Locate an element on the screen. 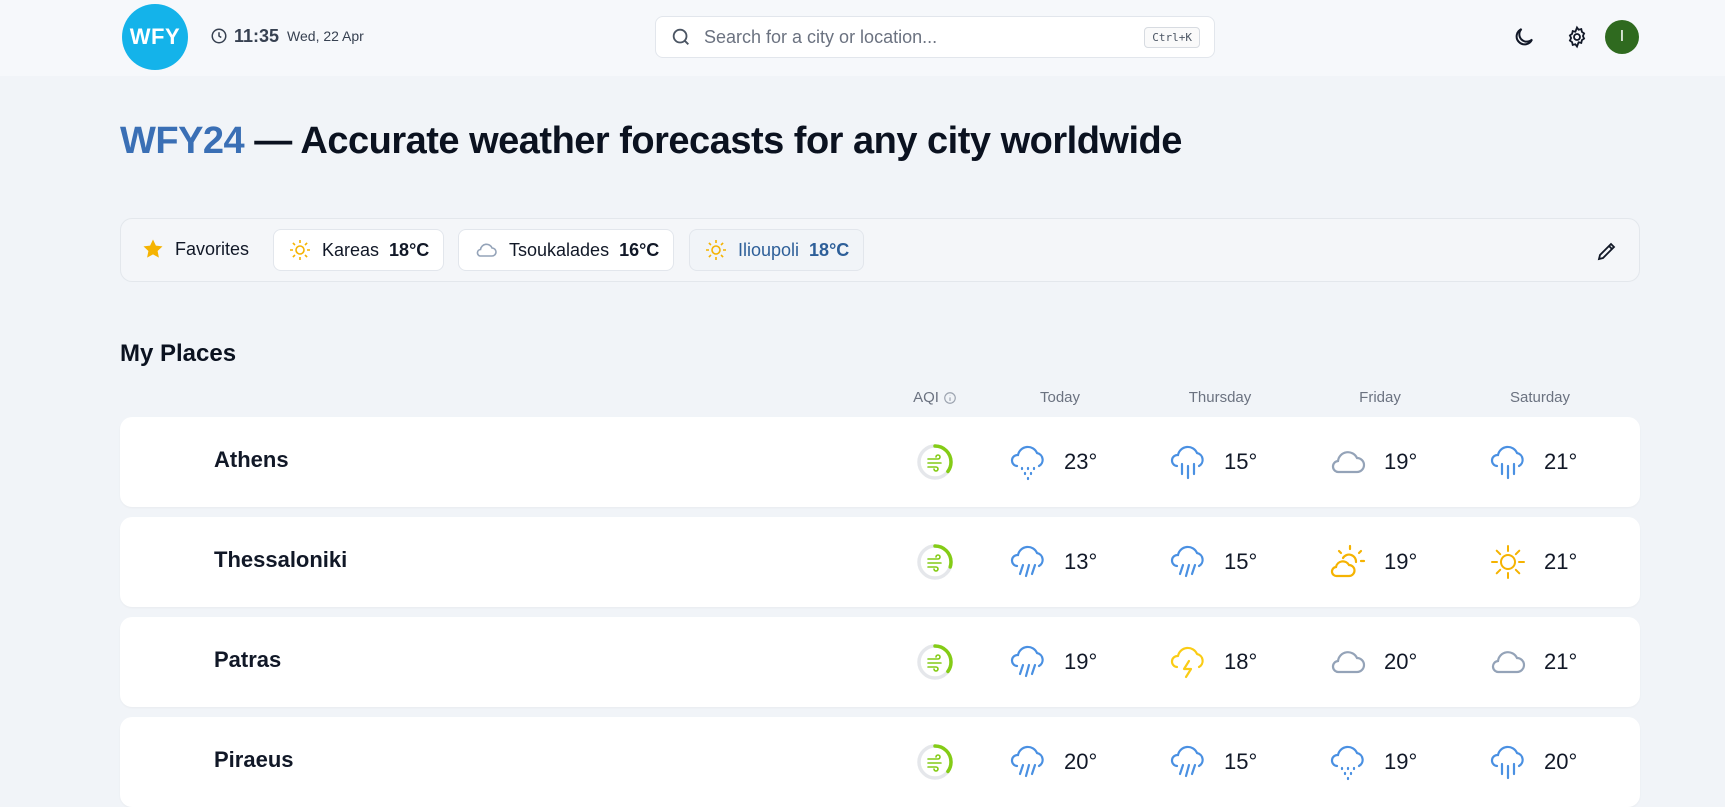  column-label: Today is located at coordinates (1060, 397).